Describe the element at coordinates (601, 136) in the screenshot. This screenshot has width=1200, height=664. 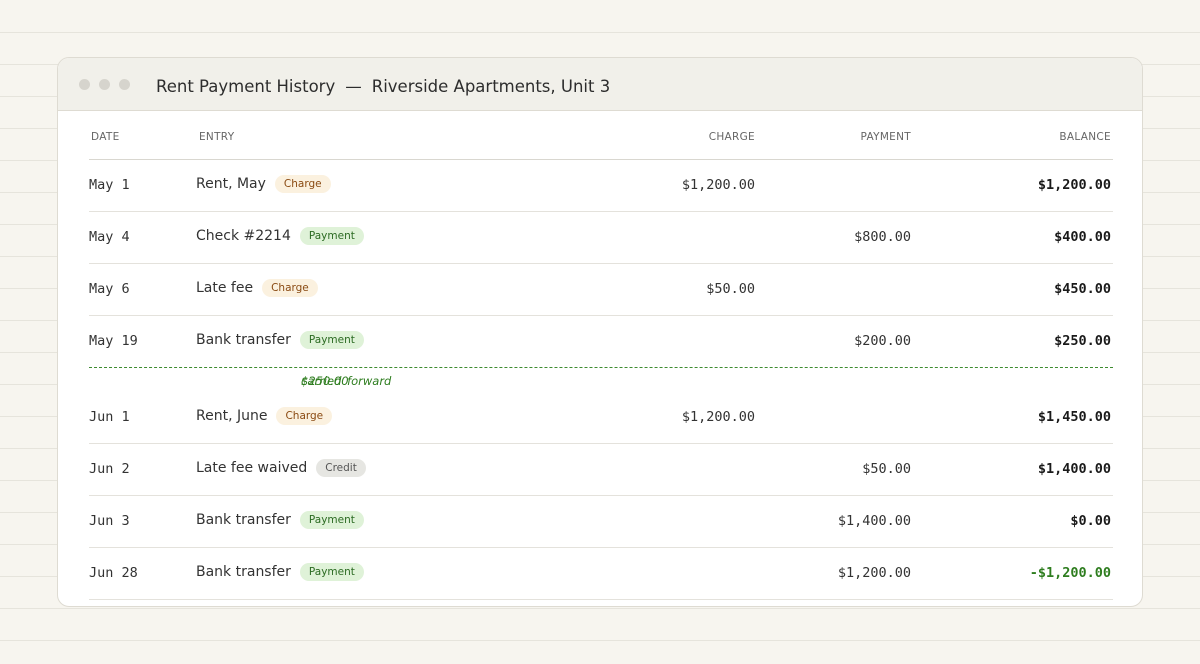
I see `table-header: DATE ENTRY CHARGE PAYMENT BALANCE` at that location.